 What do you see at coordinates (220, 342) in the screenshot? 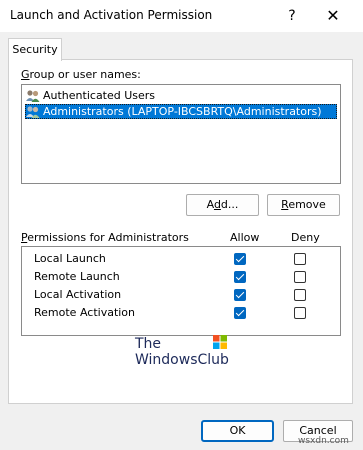
I see `windows-logo-icon` at bounding box center [220, 342].